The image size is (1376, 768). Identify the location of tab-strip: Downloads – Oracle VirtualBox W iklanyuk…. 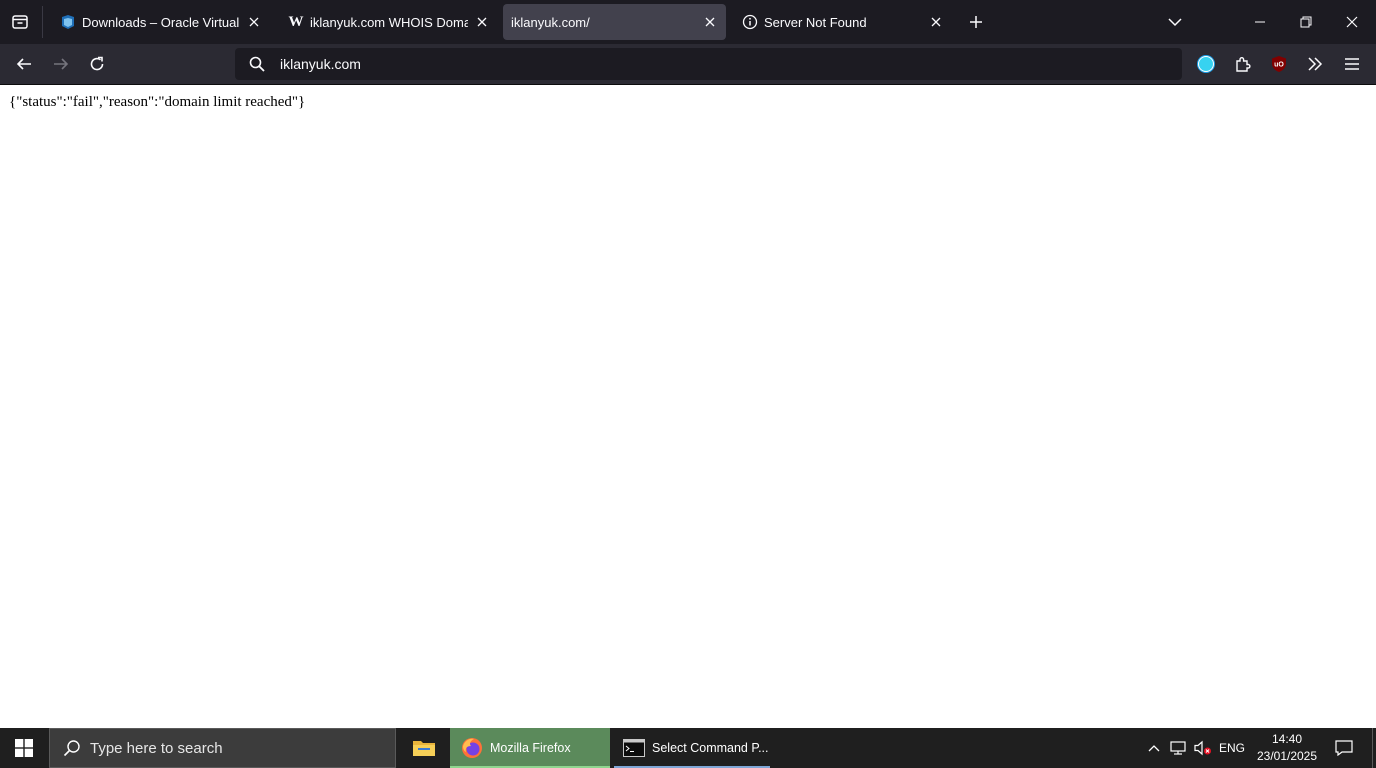
(688, 22).